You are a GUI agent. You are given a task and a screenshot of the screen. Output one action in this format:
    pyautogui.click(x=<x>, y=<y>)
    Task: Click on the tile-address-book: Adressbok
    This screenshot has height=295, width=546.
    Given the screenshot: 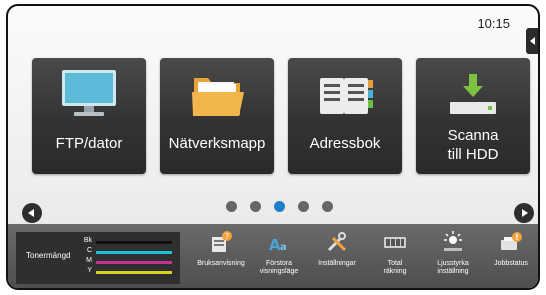 What is the action you would take?
    pyautogui.click(x=345, y=116)
    